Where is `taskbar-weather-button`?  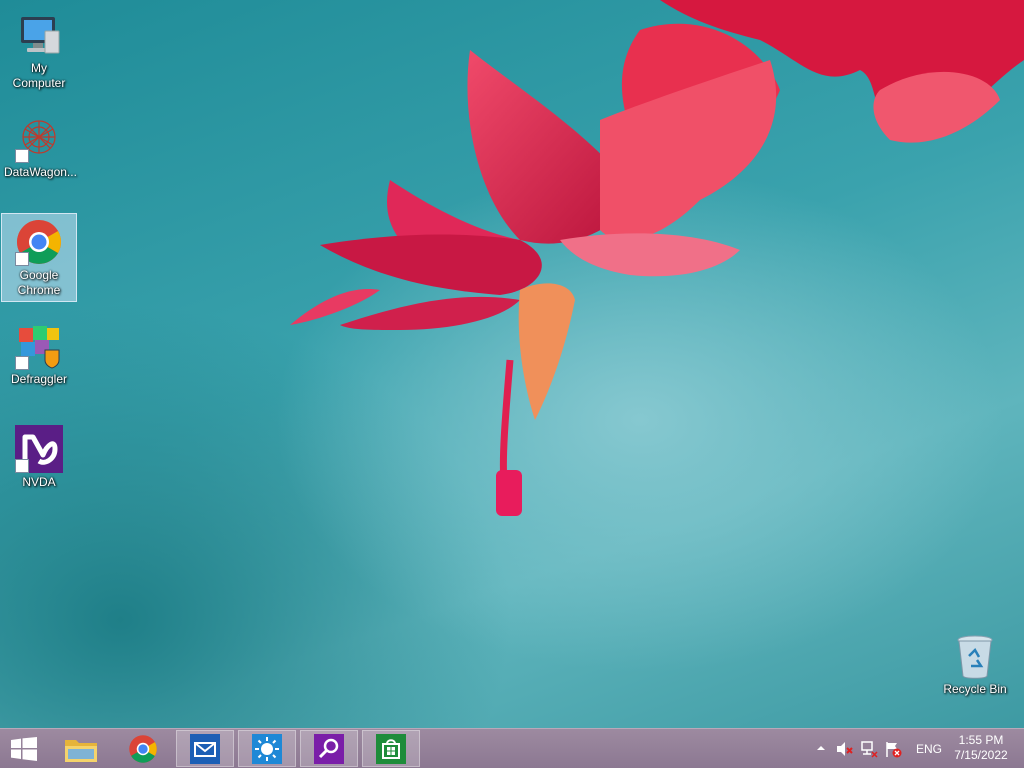
taskbar-weather-button is located at coordinates (267, 748).